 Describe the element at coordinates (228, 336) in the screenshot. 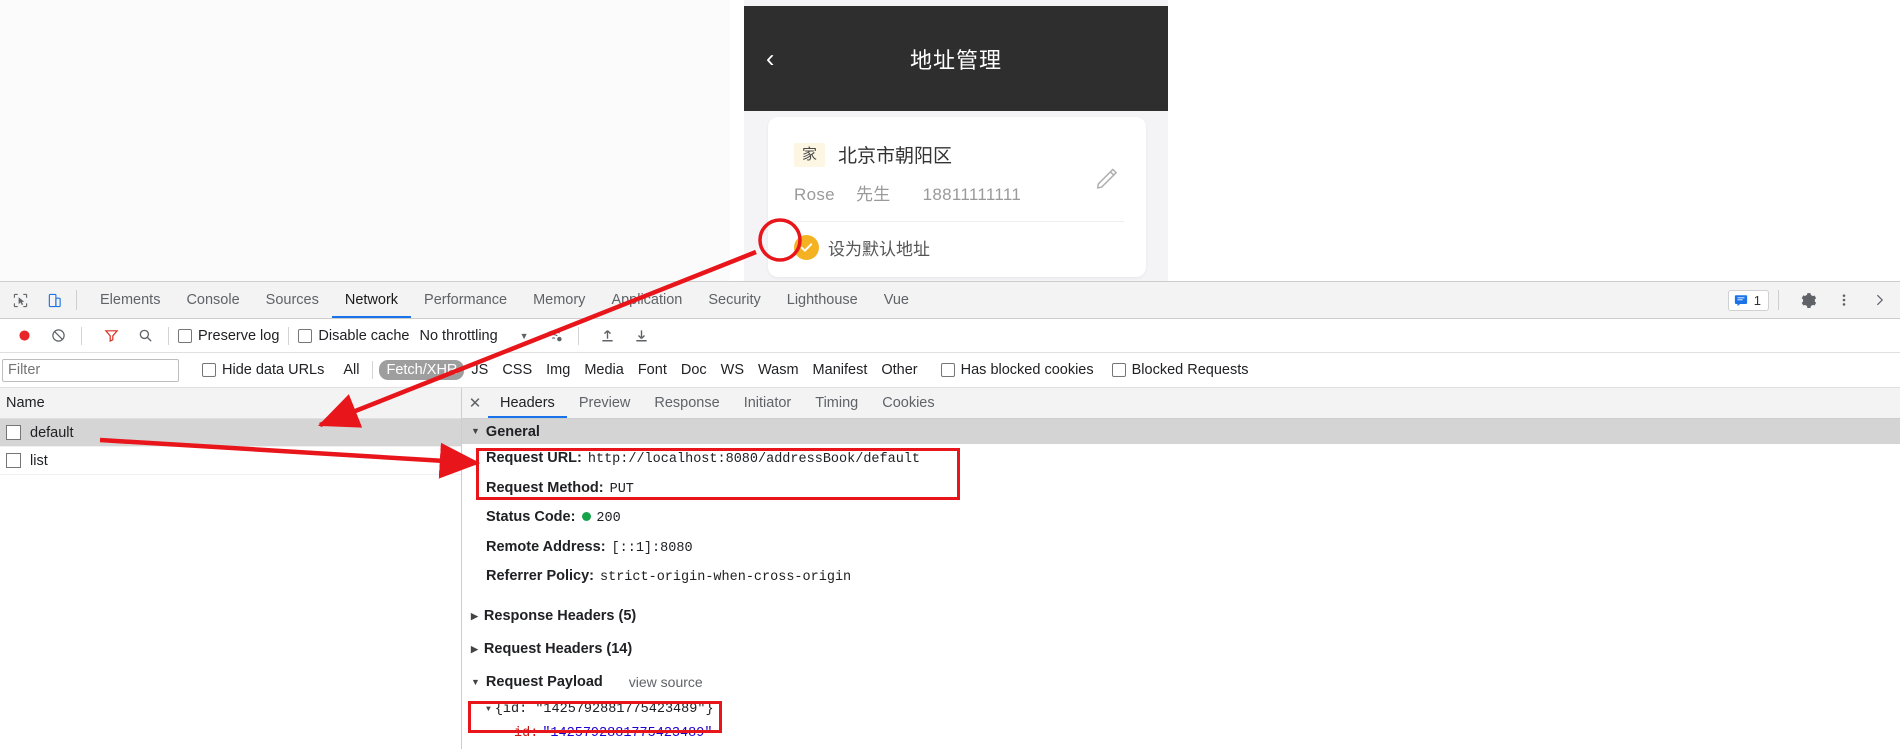

I see `preserve-log-checkbox: Preserve log` at that location.